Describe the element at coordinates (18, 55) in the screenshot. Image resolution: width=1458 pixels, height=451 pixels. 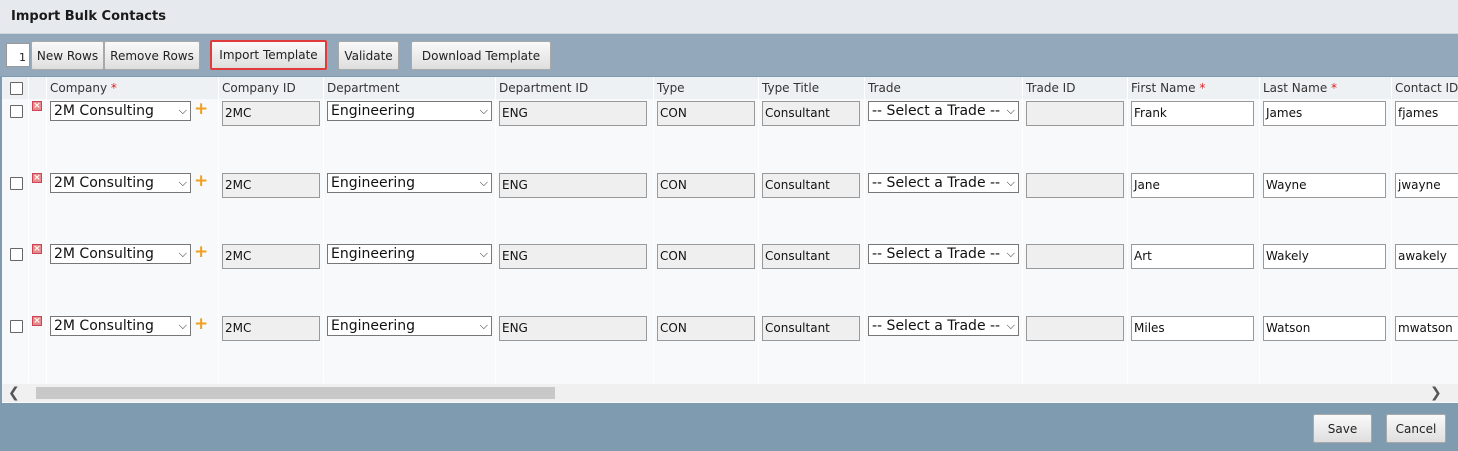
I see `row-count-input: 1` at that location.